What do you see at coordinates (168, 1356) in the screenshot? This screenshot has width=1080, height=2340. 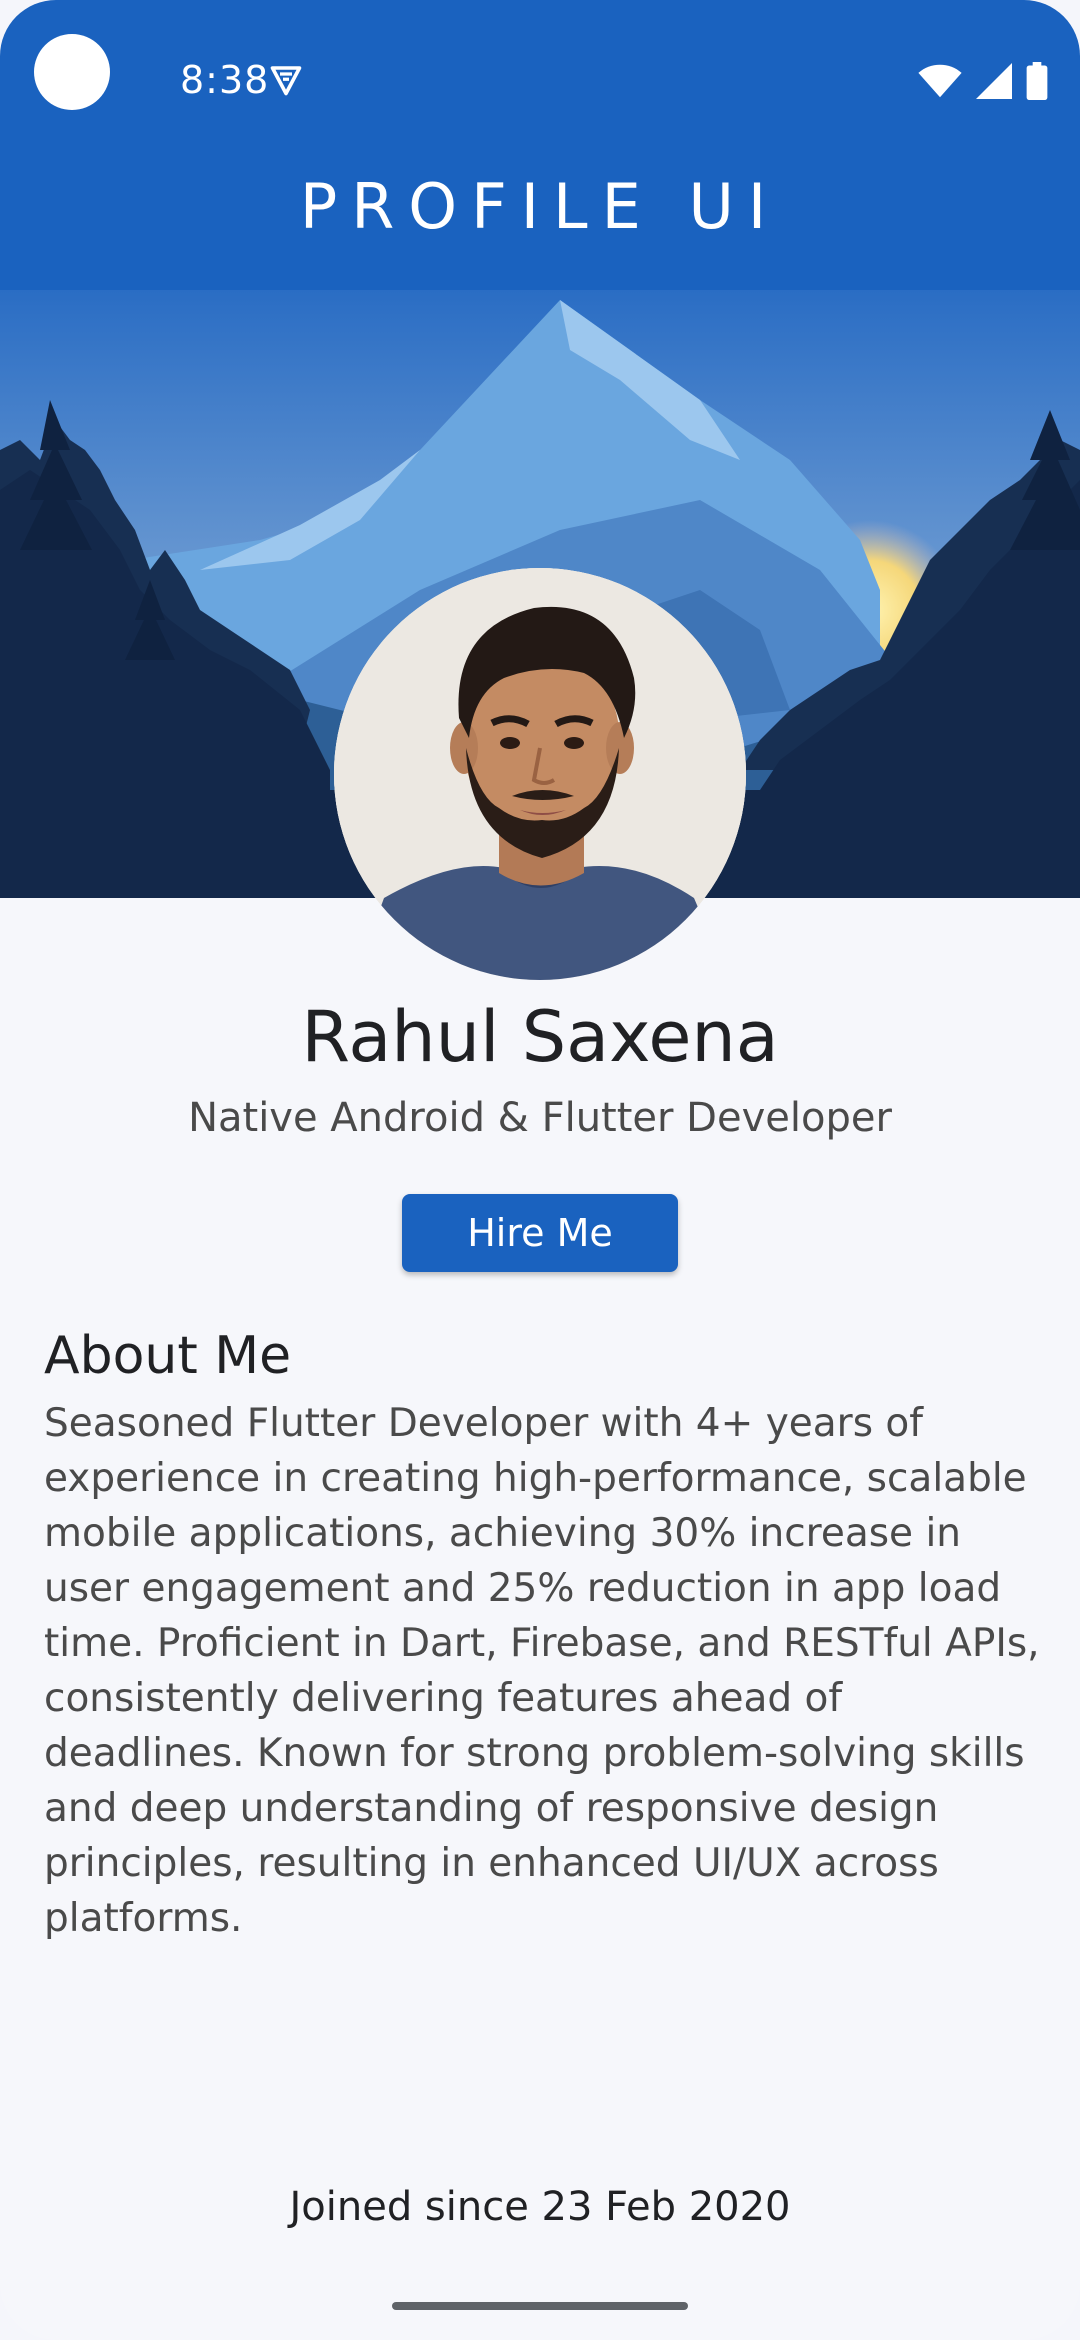 I see `about-heading: About Me` at bounding box center [168, 1356].